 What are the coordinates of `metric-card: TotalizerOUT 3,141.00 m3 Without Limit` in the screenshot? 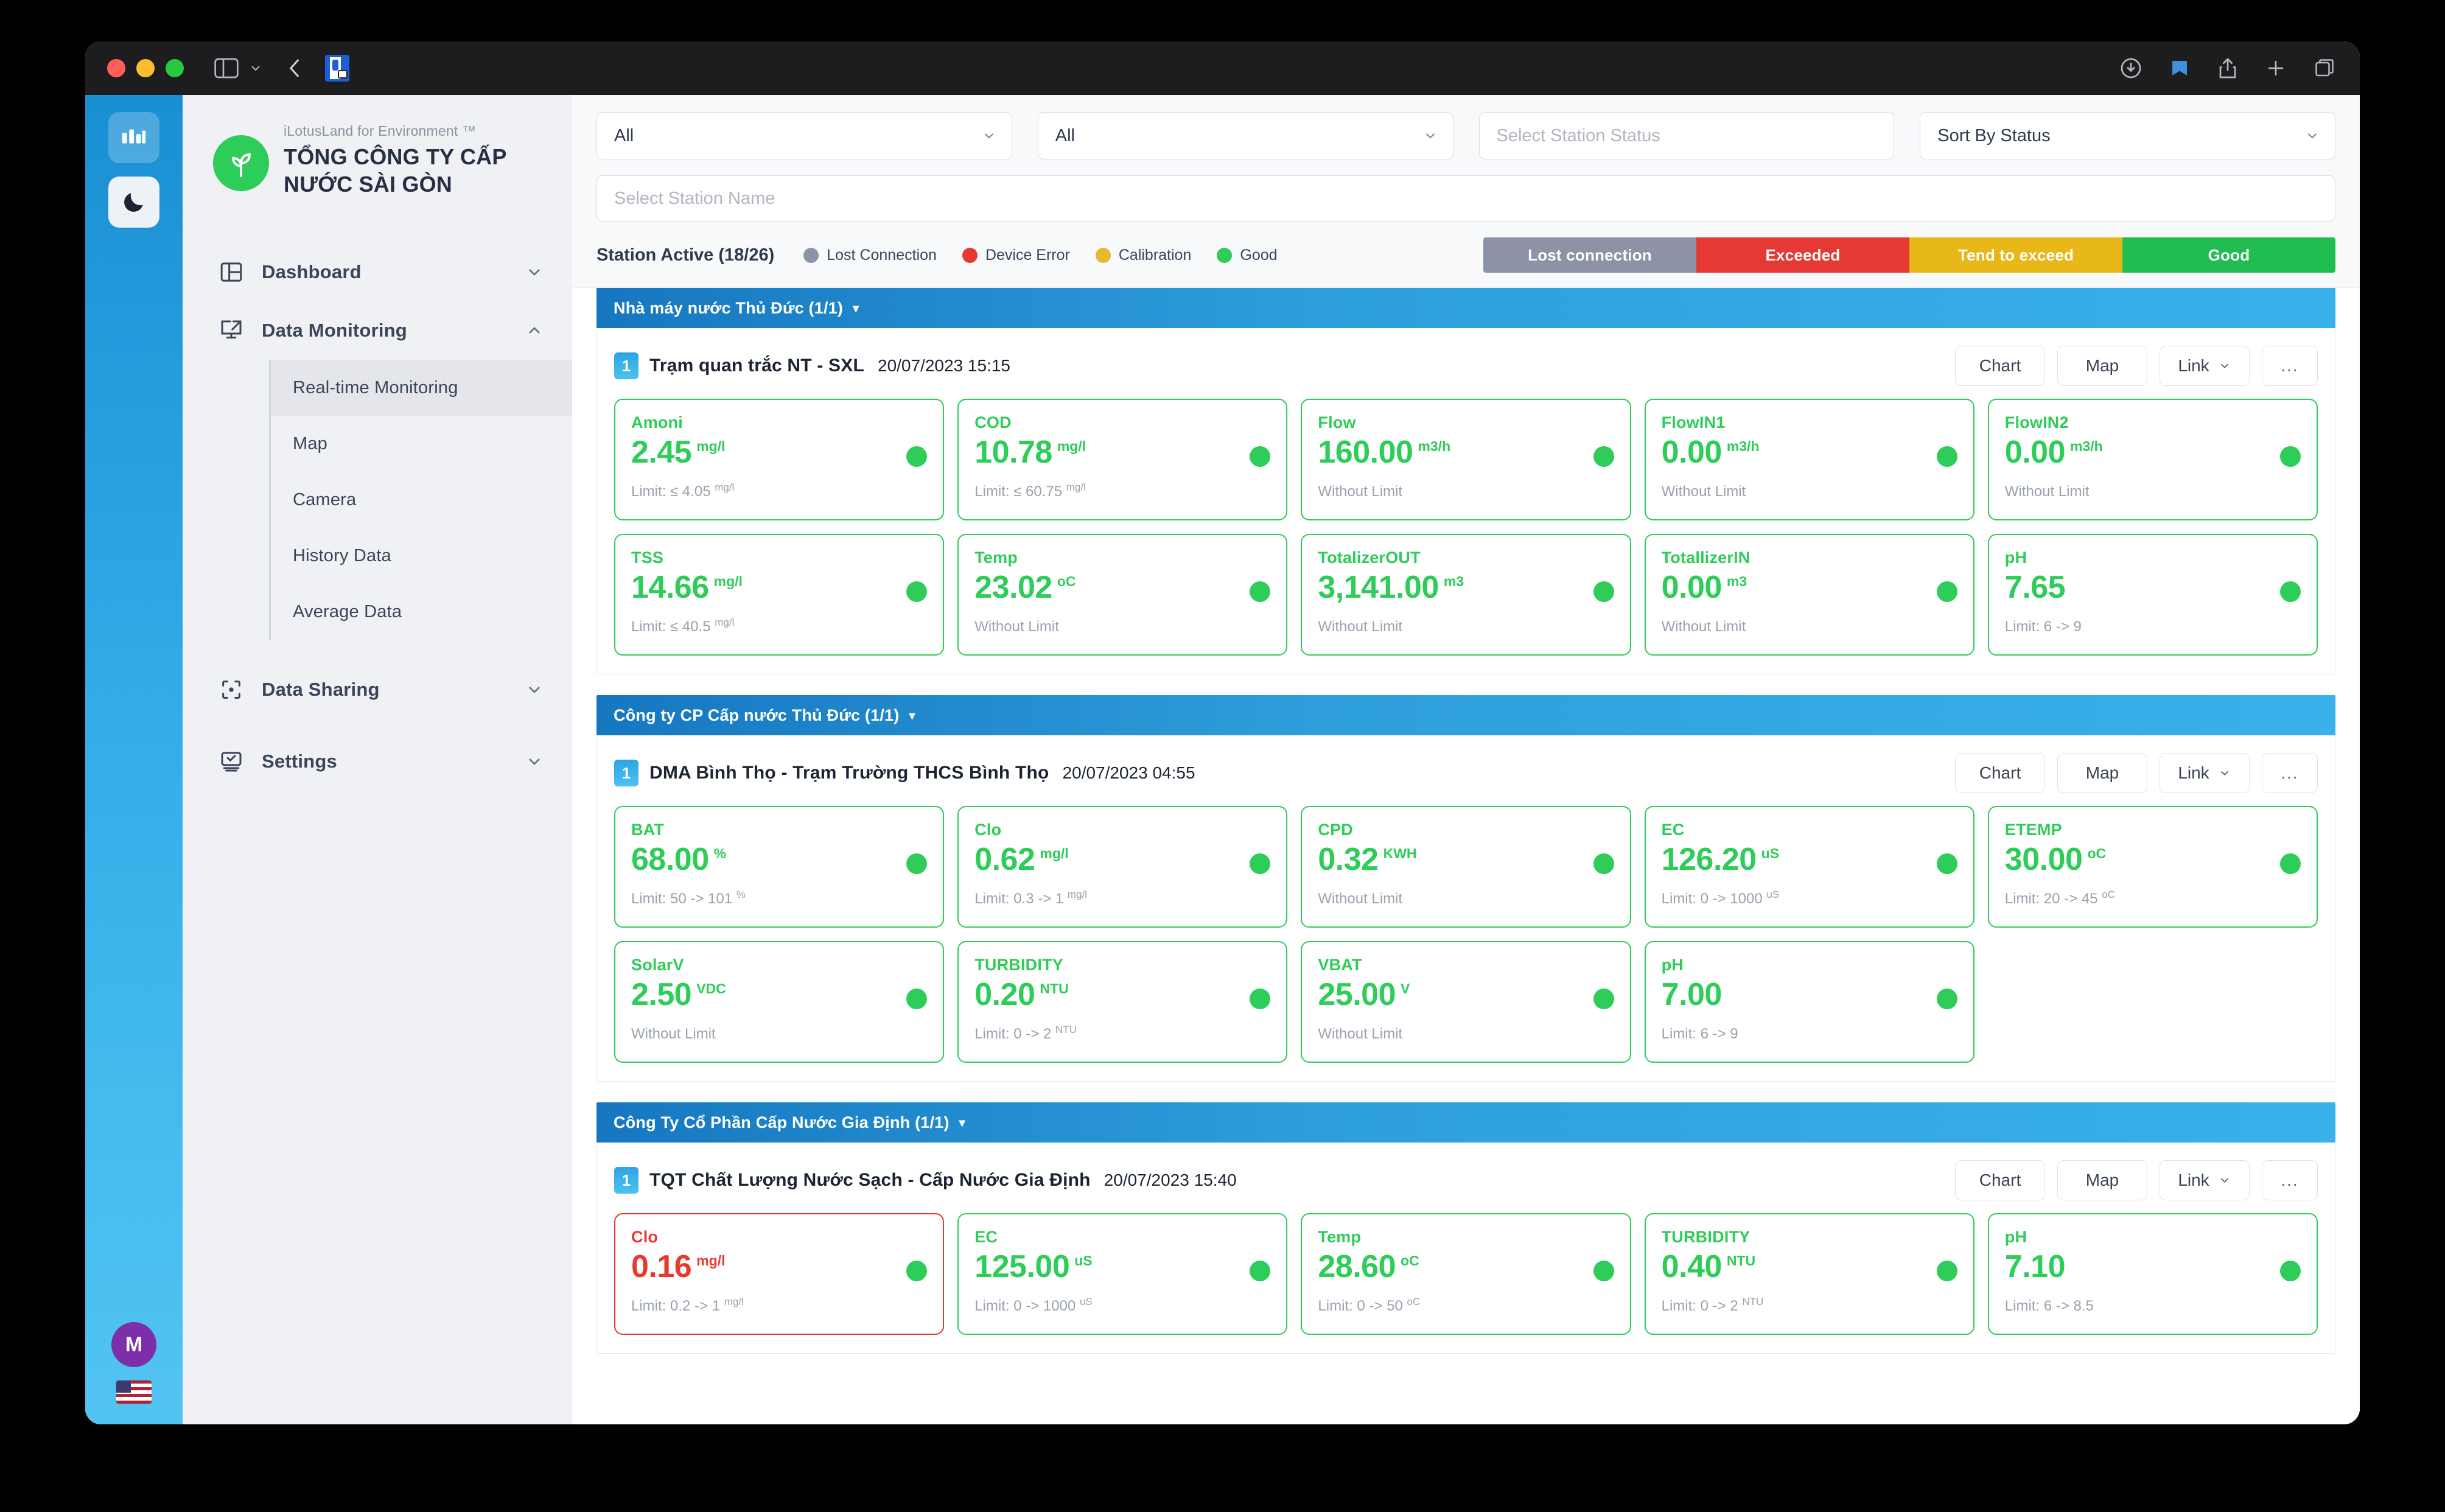 It's located at (1466, 595).